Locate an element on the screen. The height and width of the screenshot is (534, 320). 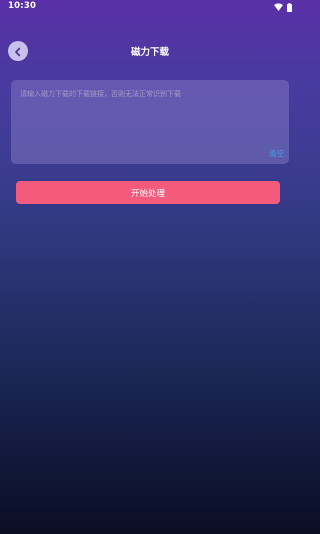
status-icons is located at coordinates (283, 7).